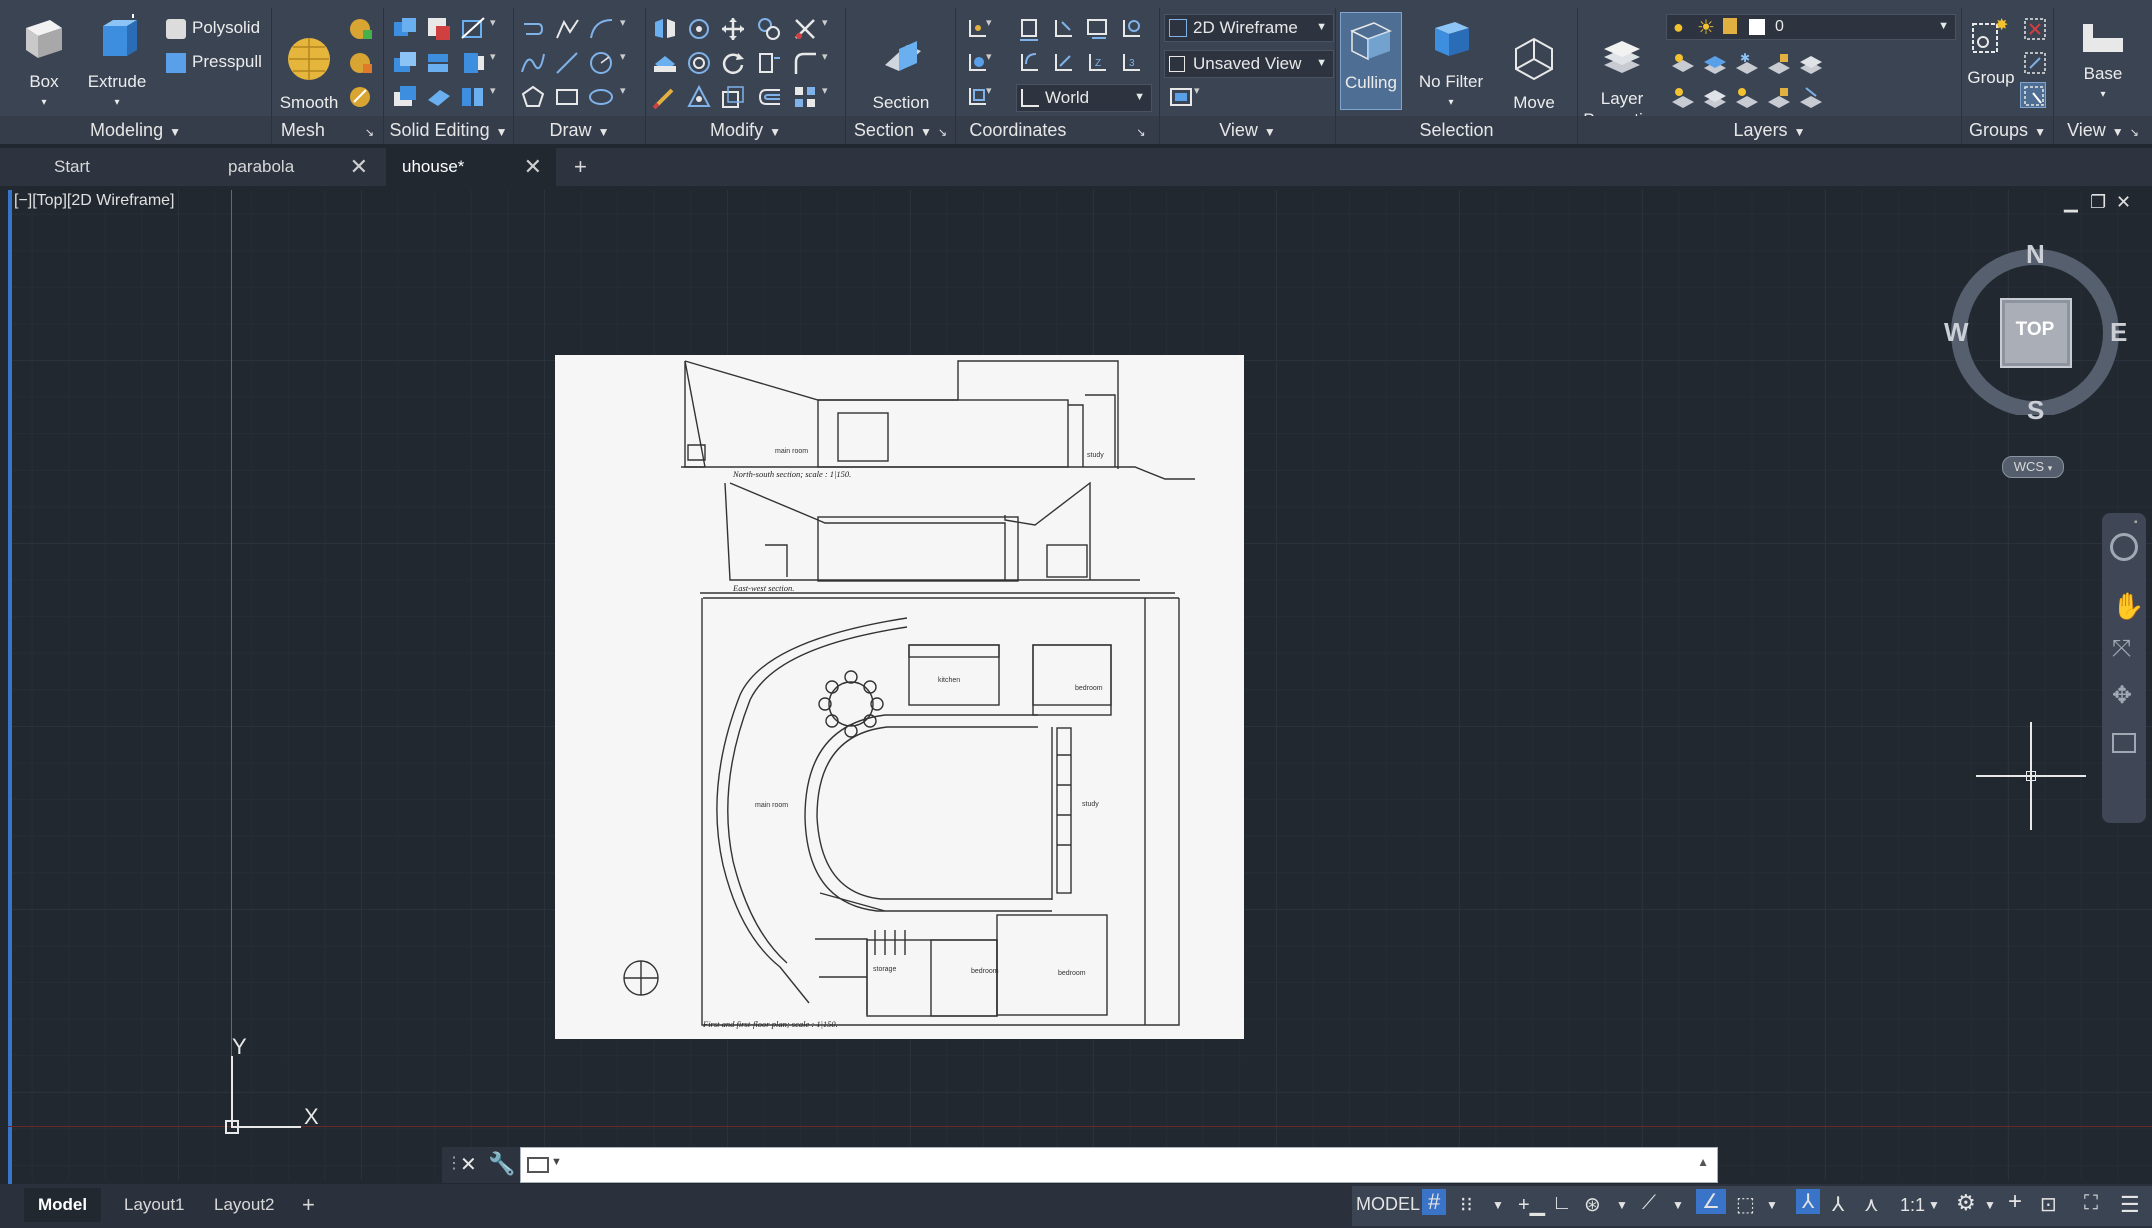  Describe the element at coordinates (1808, 1201) in the screenshot. I see `annotation-visibility-icon: ⅄` at that location.